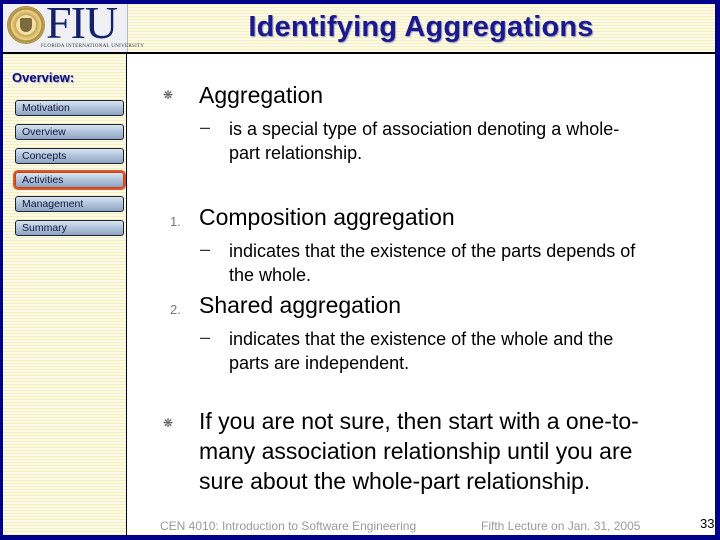  Describe the element at coordinates (69, 228) in the screenshot. I see `sidebar-item-summary: Summary` at that location.